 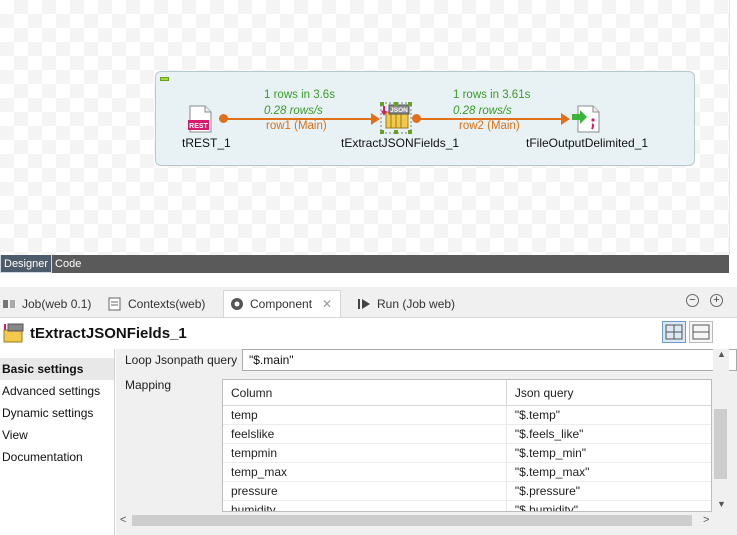 What do you see at coordinates (364, 264) in the screenshot?
I see `editor-mode-tabs: Designer Code` at bounding box center [364, 264].